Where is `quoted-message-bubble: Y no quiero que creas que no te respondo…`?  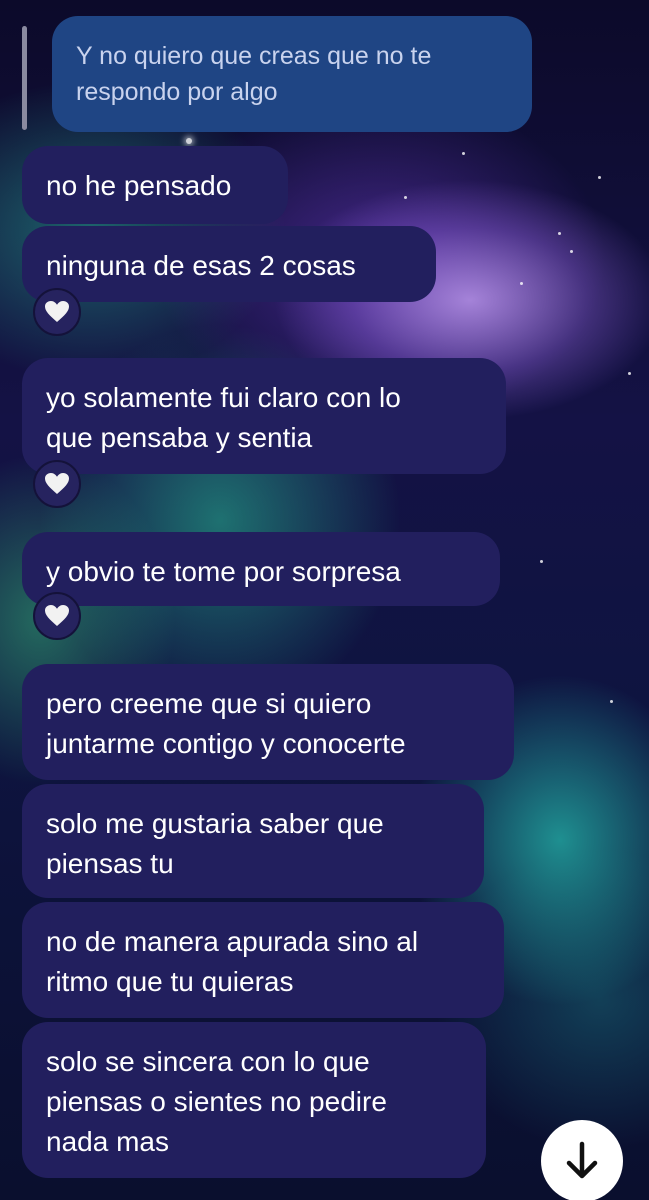
quoted-message-bubble: Y no quiero que creas que no te respondo… is located at coordinates (292, 74).